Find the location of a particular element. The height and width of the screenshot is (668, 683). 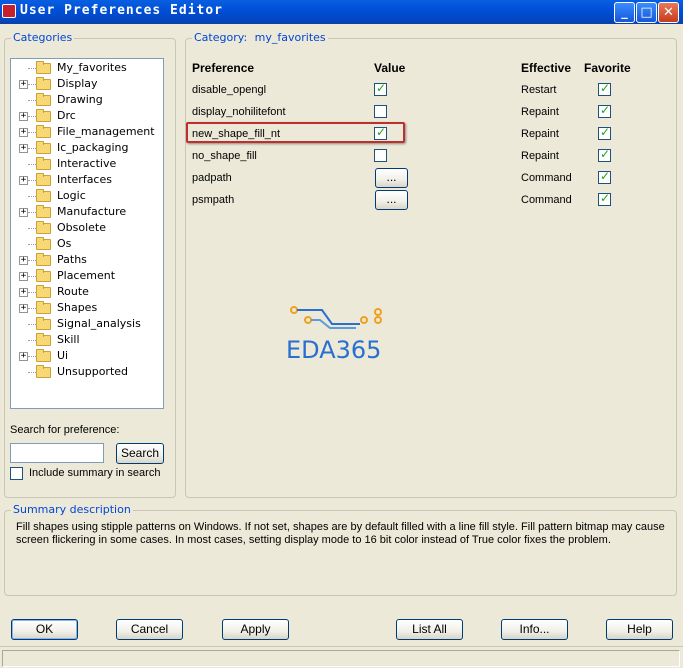

tree-item: Signal_analysis is located at coordinates (86, 324).